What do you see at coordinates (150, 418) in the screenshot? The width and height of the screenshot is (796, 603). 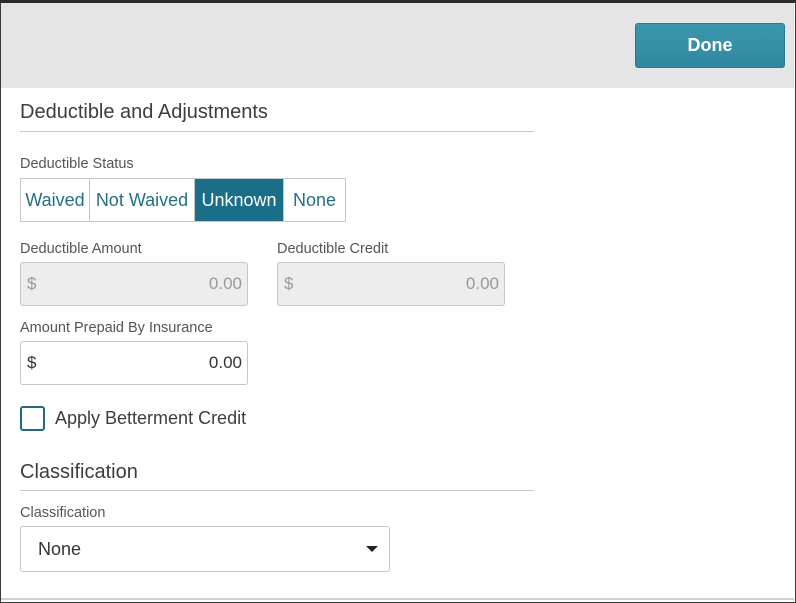 I see `apply-betterment-credit-label: Apply Betterment Credit` at bounding box center [150, 418].